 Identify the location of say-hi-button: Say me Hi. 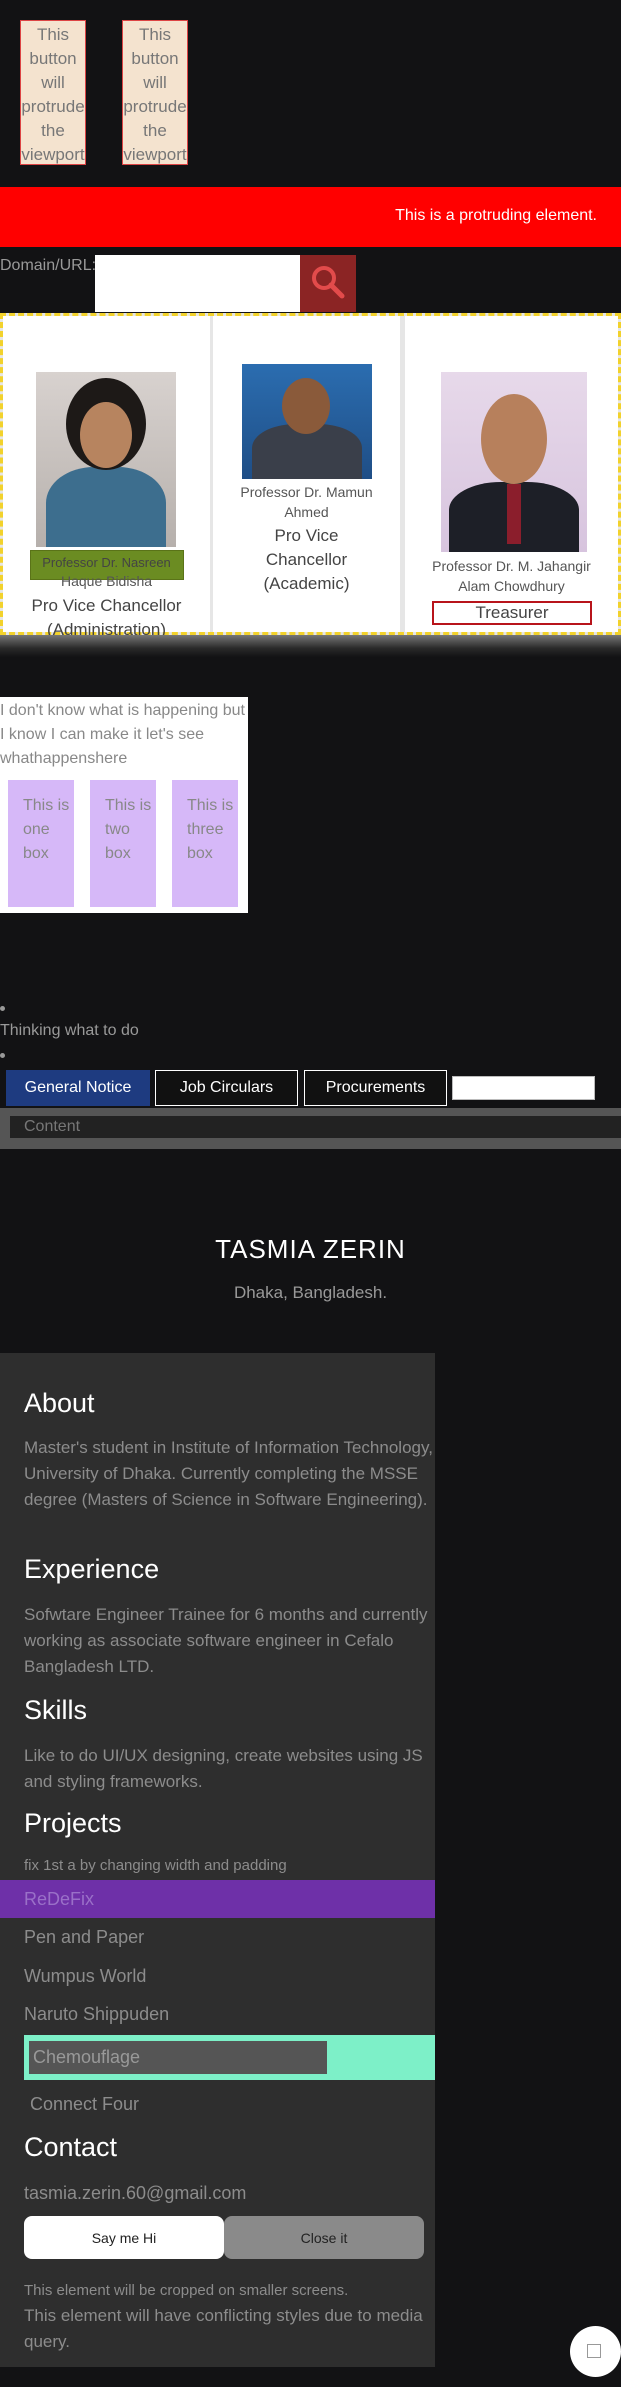
(124, 2237).